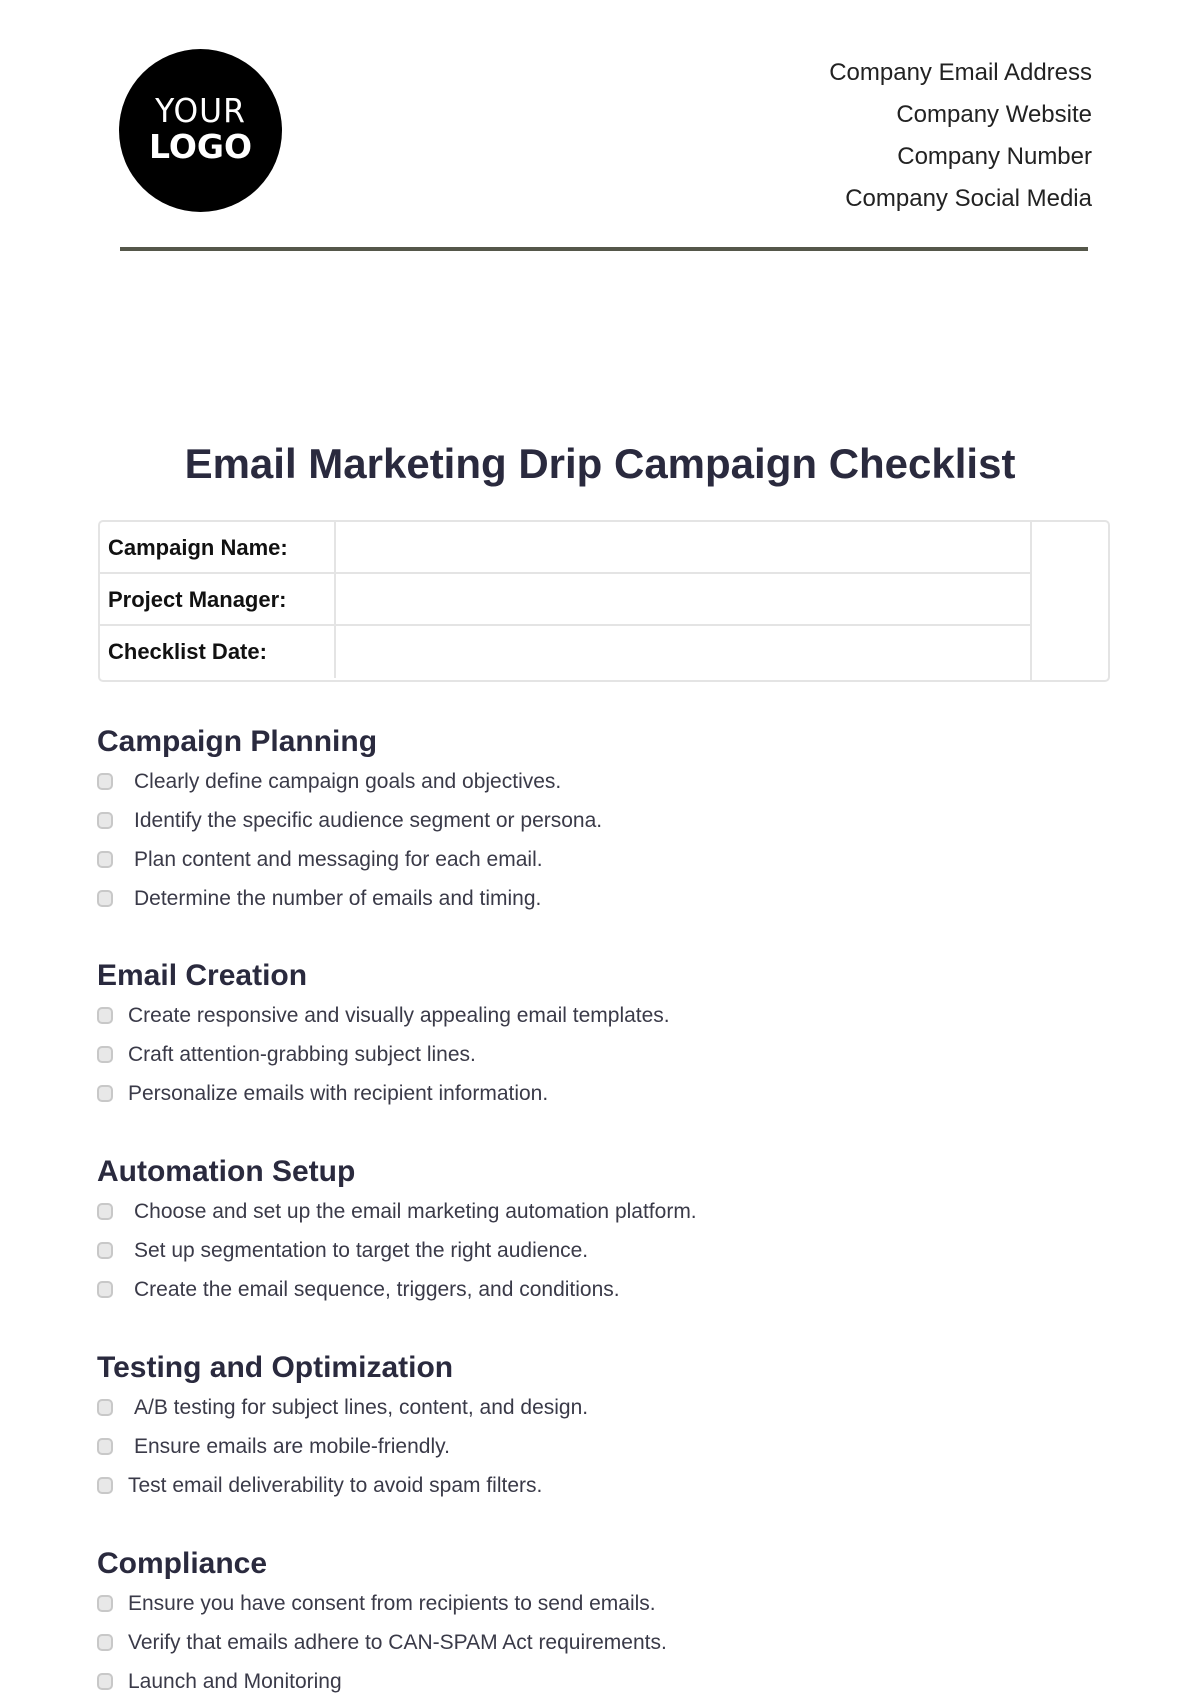 The height and width of the screenshot is (1701, 1200). Describe the element at coordinates (198, 547) in the screenshot. I see `info-label: Campaign Name:` at that location.